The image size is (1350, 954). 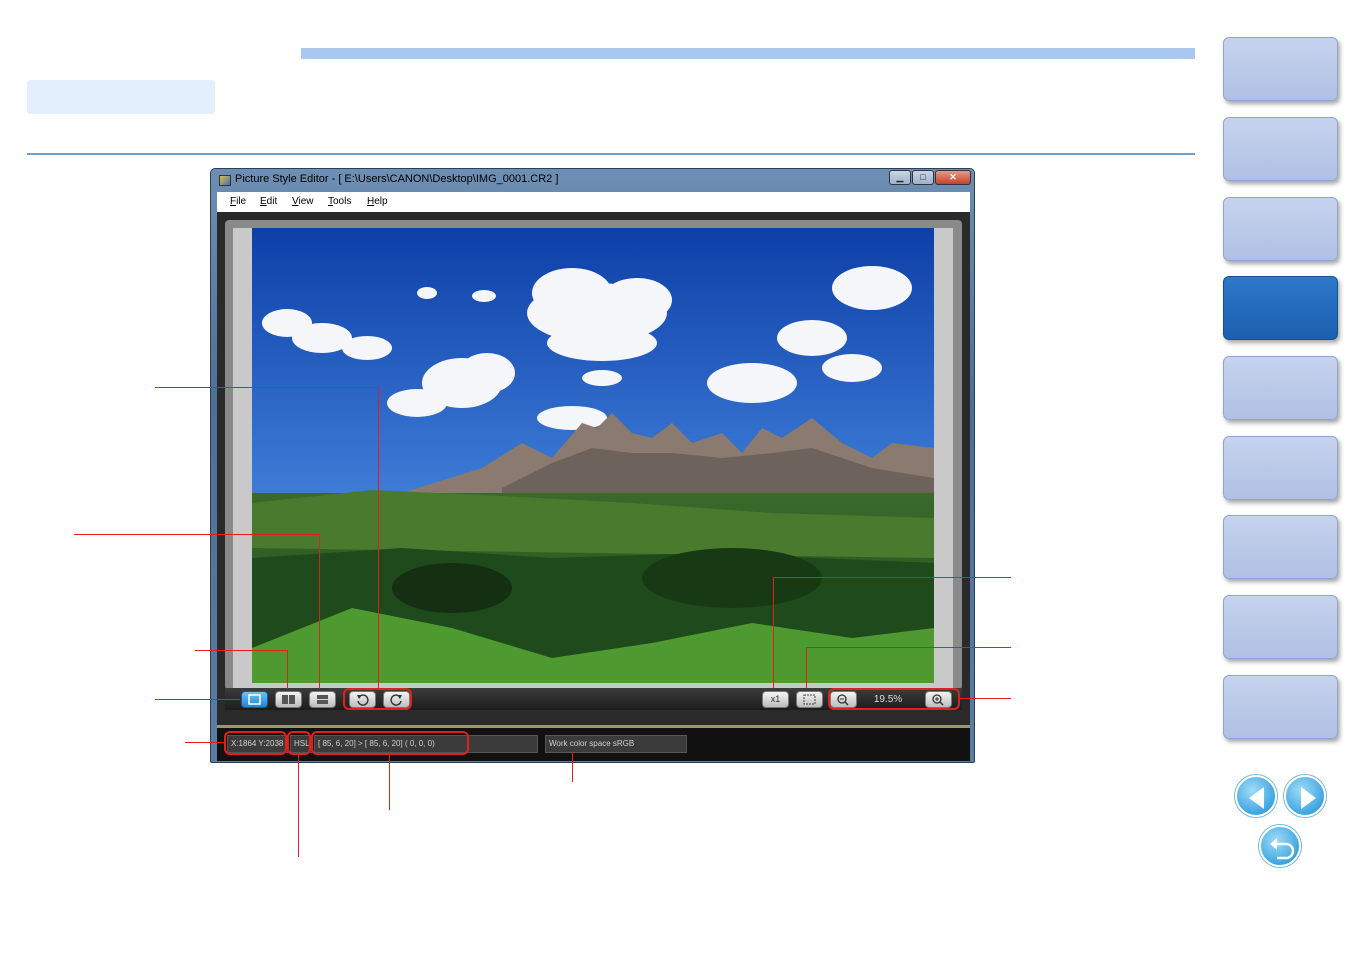 I want to click on top-bottom-view-icon, so click(x=322, y=699).